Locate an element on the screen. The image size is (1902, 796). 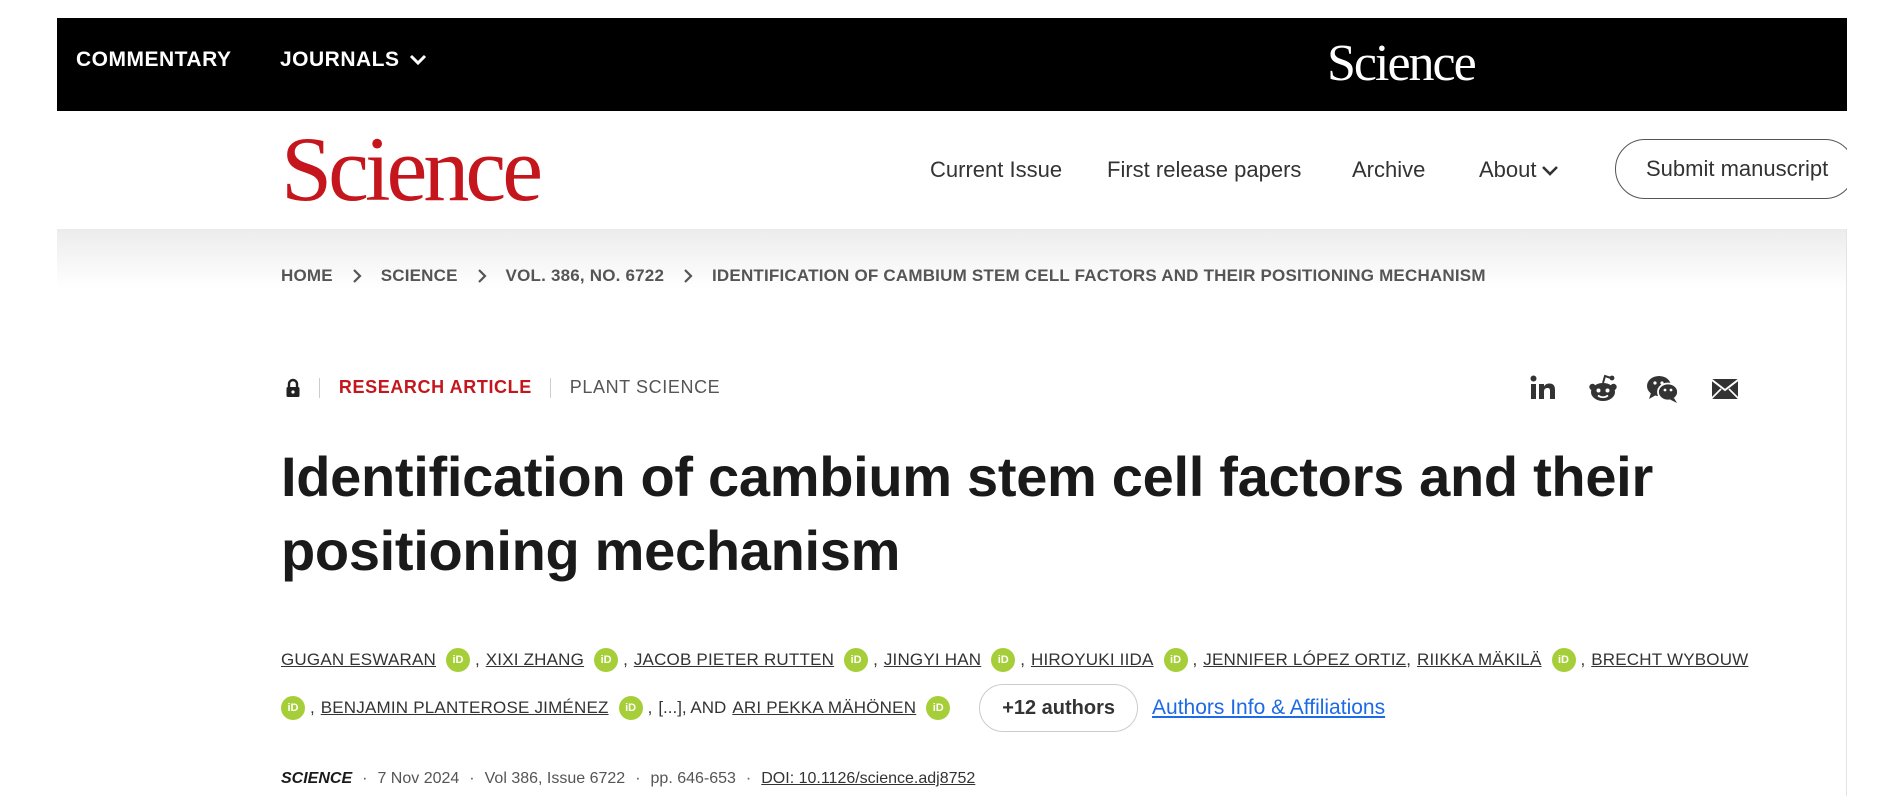
header-edge is located at coordinates (1874, 170).